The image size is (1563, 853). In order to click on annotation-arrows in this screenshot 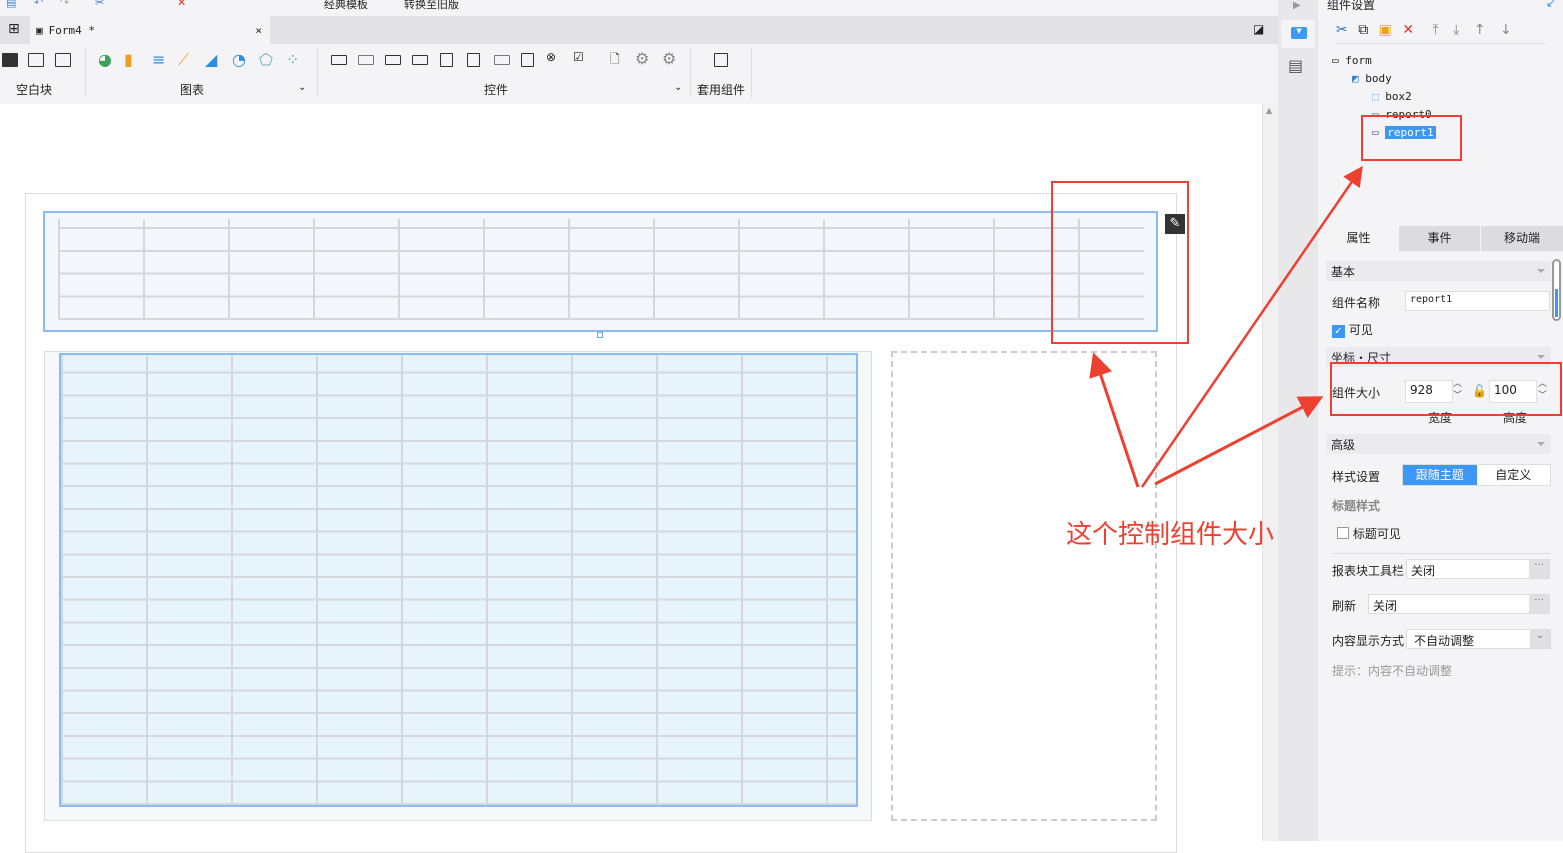, I will do `click(1226, 326)`.